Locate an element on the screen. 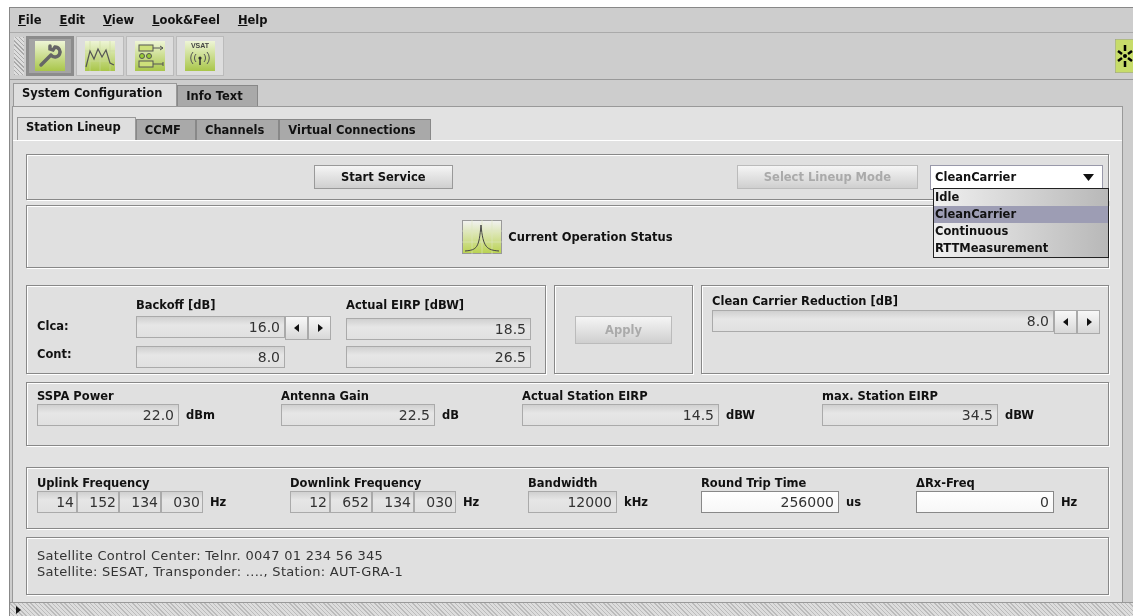 The width and height of the screenshot is (1133, 616). number-field: 22.5 is located at coordinates (358, 415).